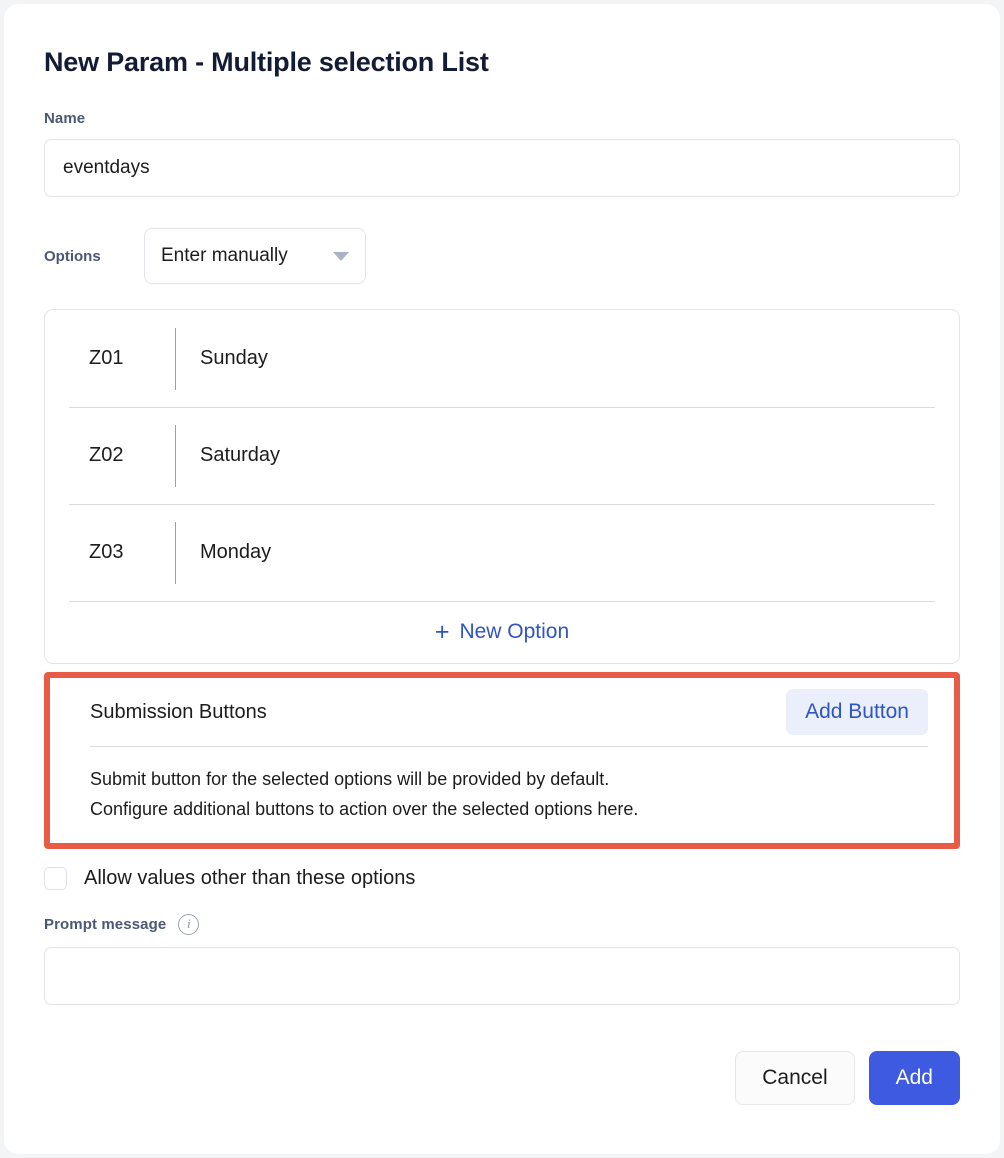 This screenshot has height=1158, width=1004. What do you see at coordinates (236, 552) in the screenshot?
I see `option-label: Monday` at bounding box center [236, 552].